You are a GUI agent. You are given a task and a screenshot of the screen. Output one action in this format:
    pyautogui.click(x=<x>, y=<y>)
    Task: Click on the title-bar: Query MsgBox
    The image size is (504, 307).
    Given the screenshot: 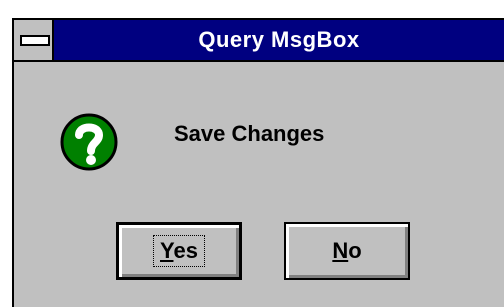 What is the action you would take?
    pyautogui.click(x=259, y=41)
    